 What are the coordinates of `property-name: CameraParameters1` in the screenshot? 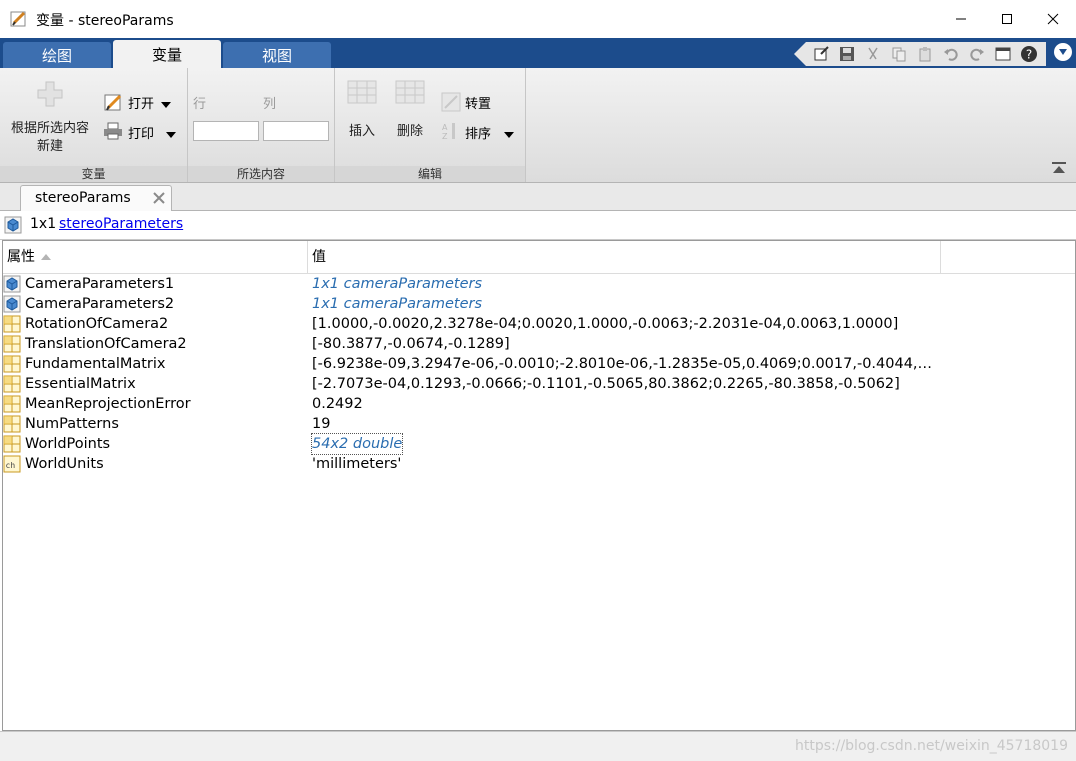 It's located at (100, 284).